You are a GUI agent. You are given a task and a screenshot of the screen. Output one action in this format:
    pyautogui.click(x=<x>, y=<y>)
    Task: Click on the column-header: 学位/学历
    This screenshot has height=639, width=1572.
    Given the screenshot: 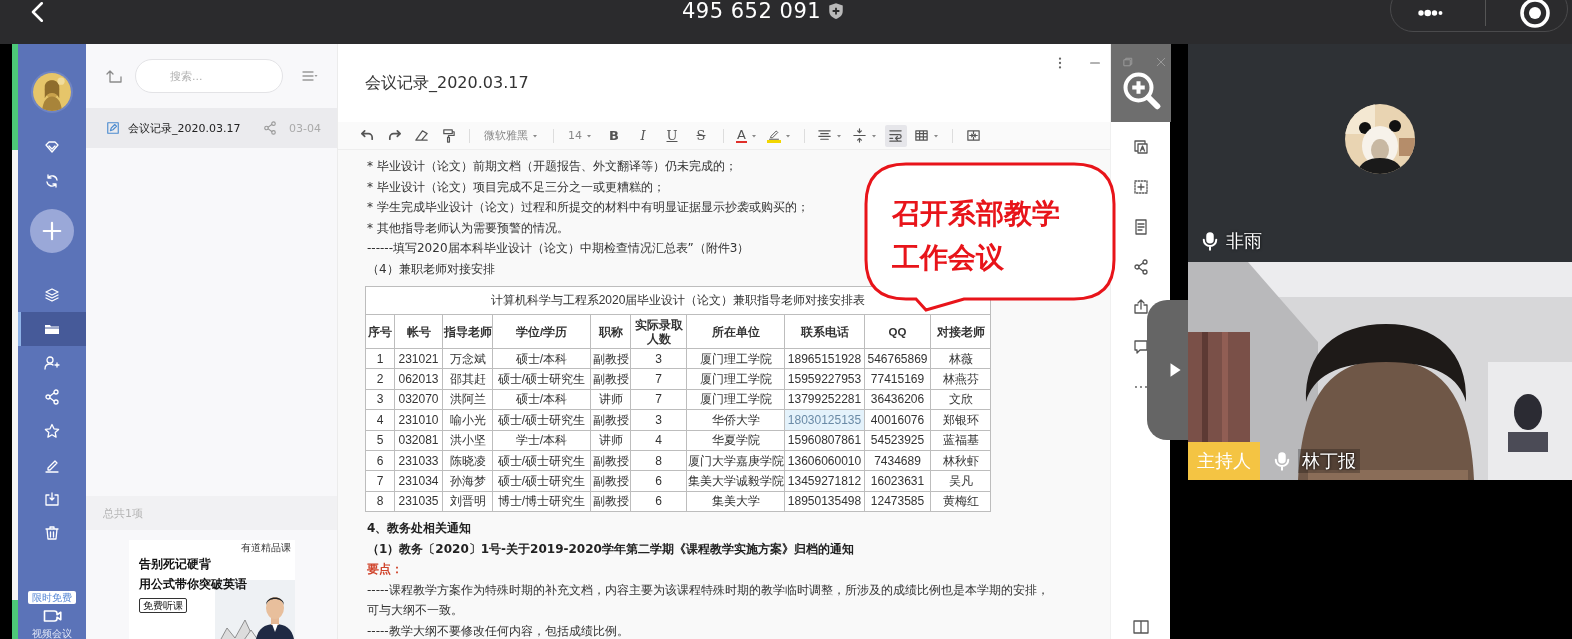 What is the action you would take?
    pyautogui.click(x=541, y=331)
    